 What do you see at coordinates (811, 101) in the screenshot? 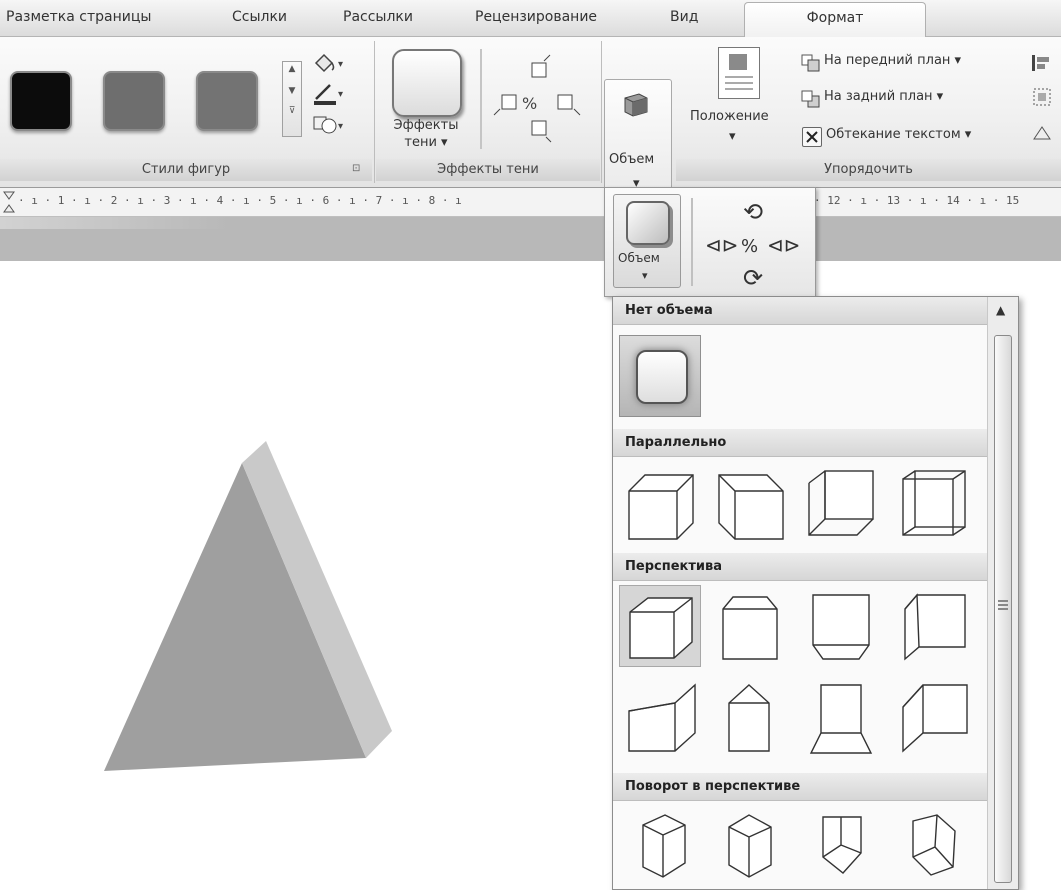
I see `send-back-icon` at bounding box center [811, 101].